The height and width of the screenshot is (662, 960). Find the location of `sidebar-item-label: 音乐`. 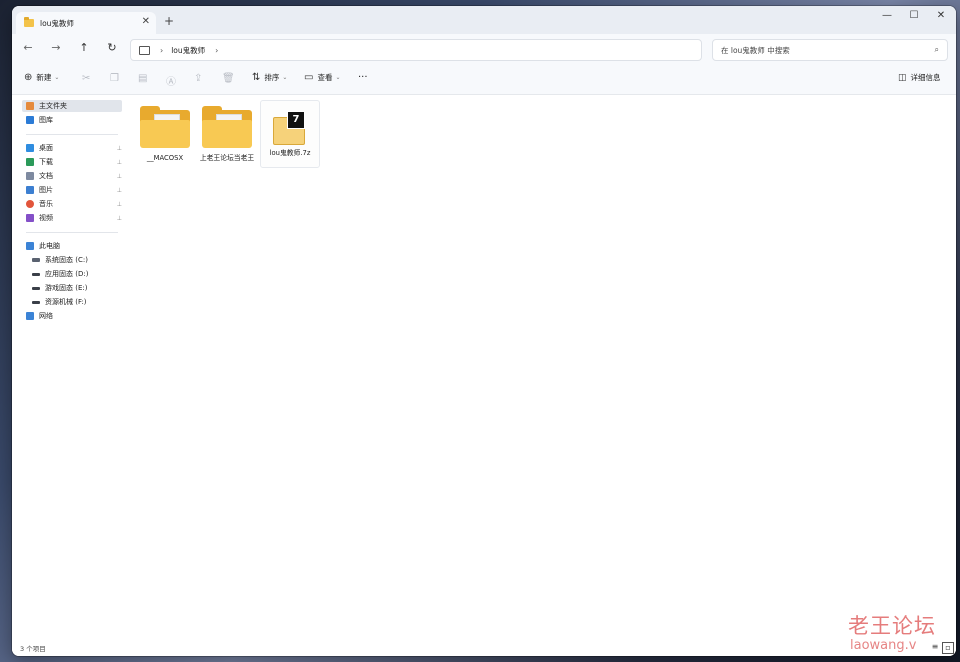

sidebar-item-label: 音乐 is located at coordinates (46, 204).